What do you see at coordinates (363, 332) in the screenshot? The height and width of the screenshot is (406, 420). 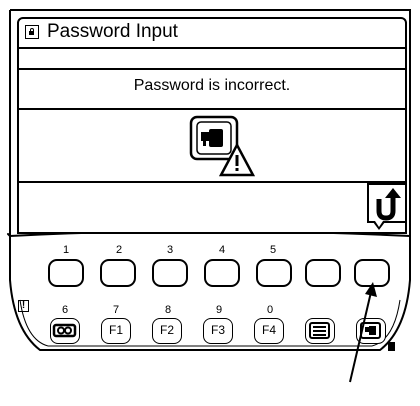 I see `callout-arrow` at bounding box center [363, 332].